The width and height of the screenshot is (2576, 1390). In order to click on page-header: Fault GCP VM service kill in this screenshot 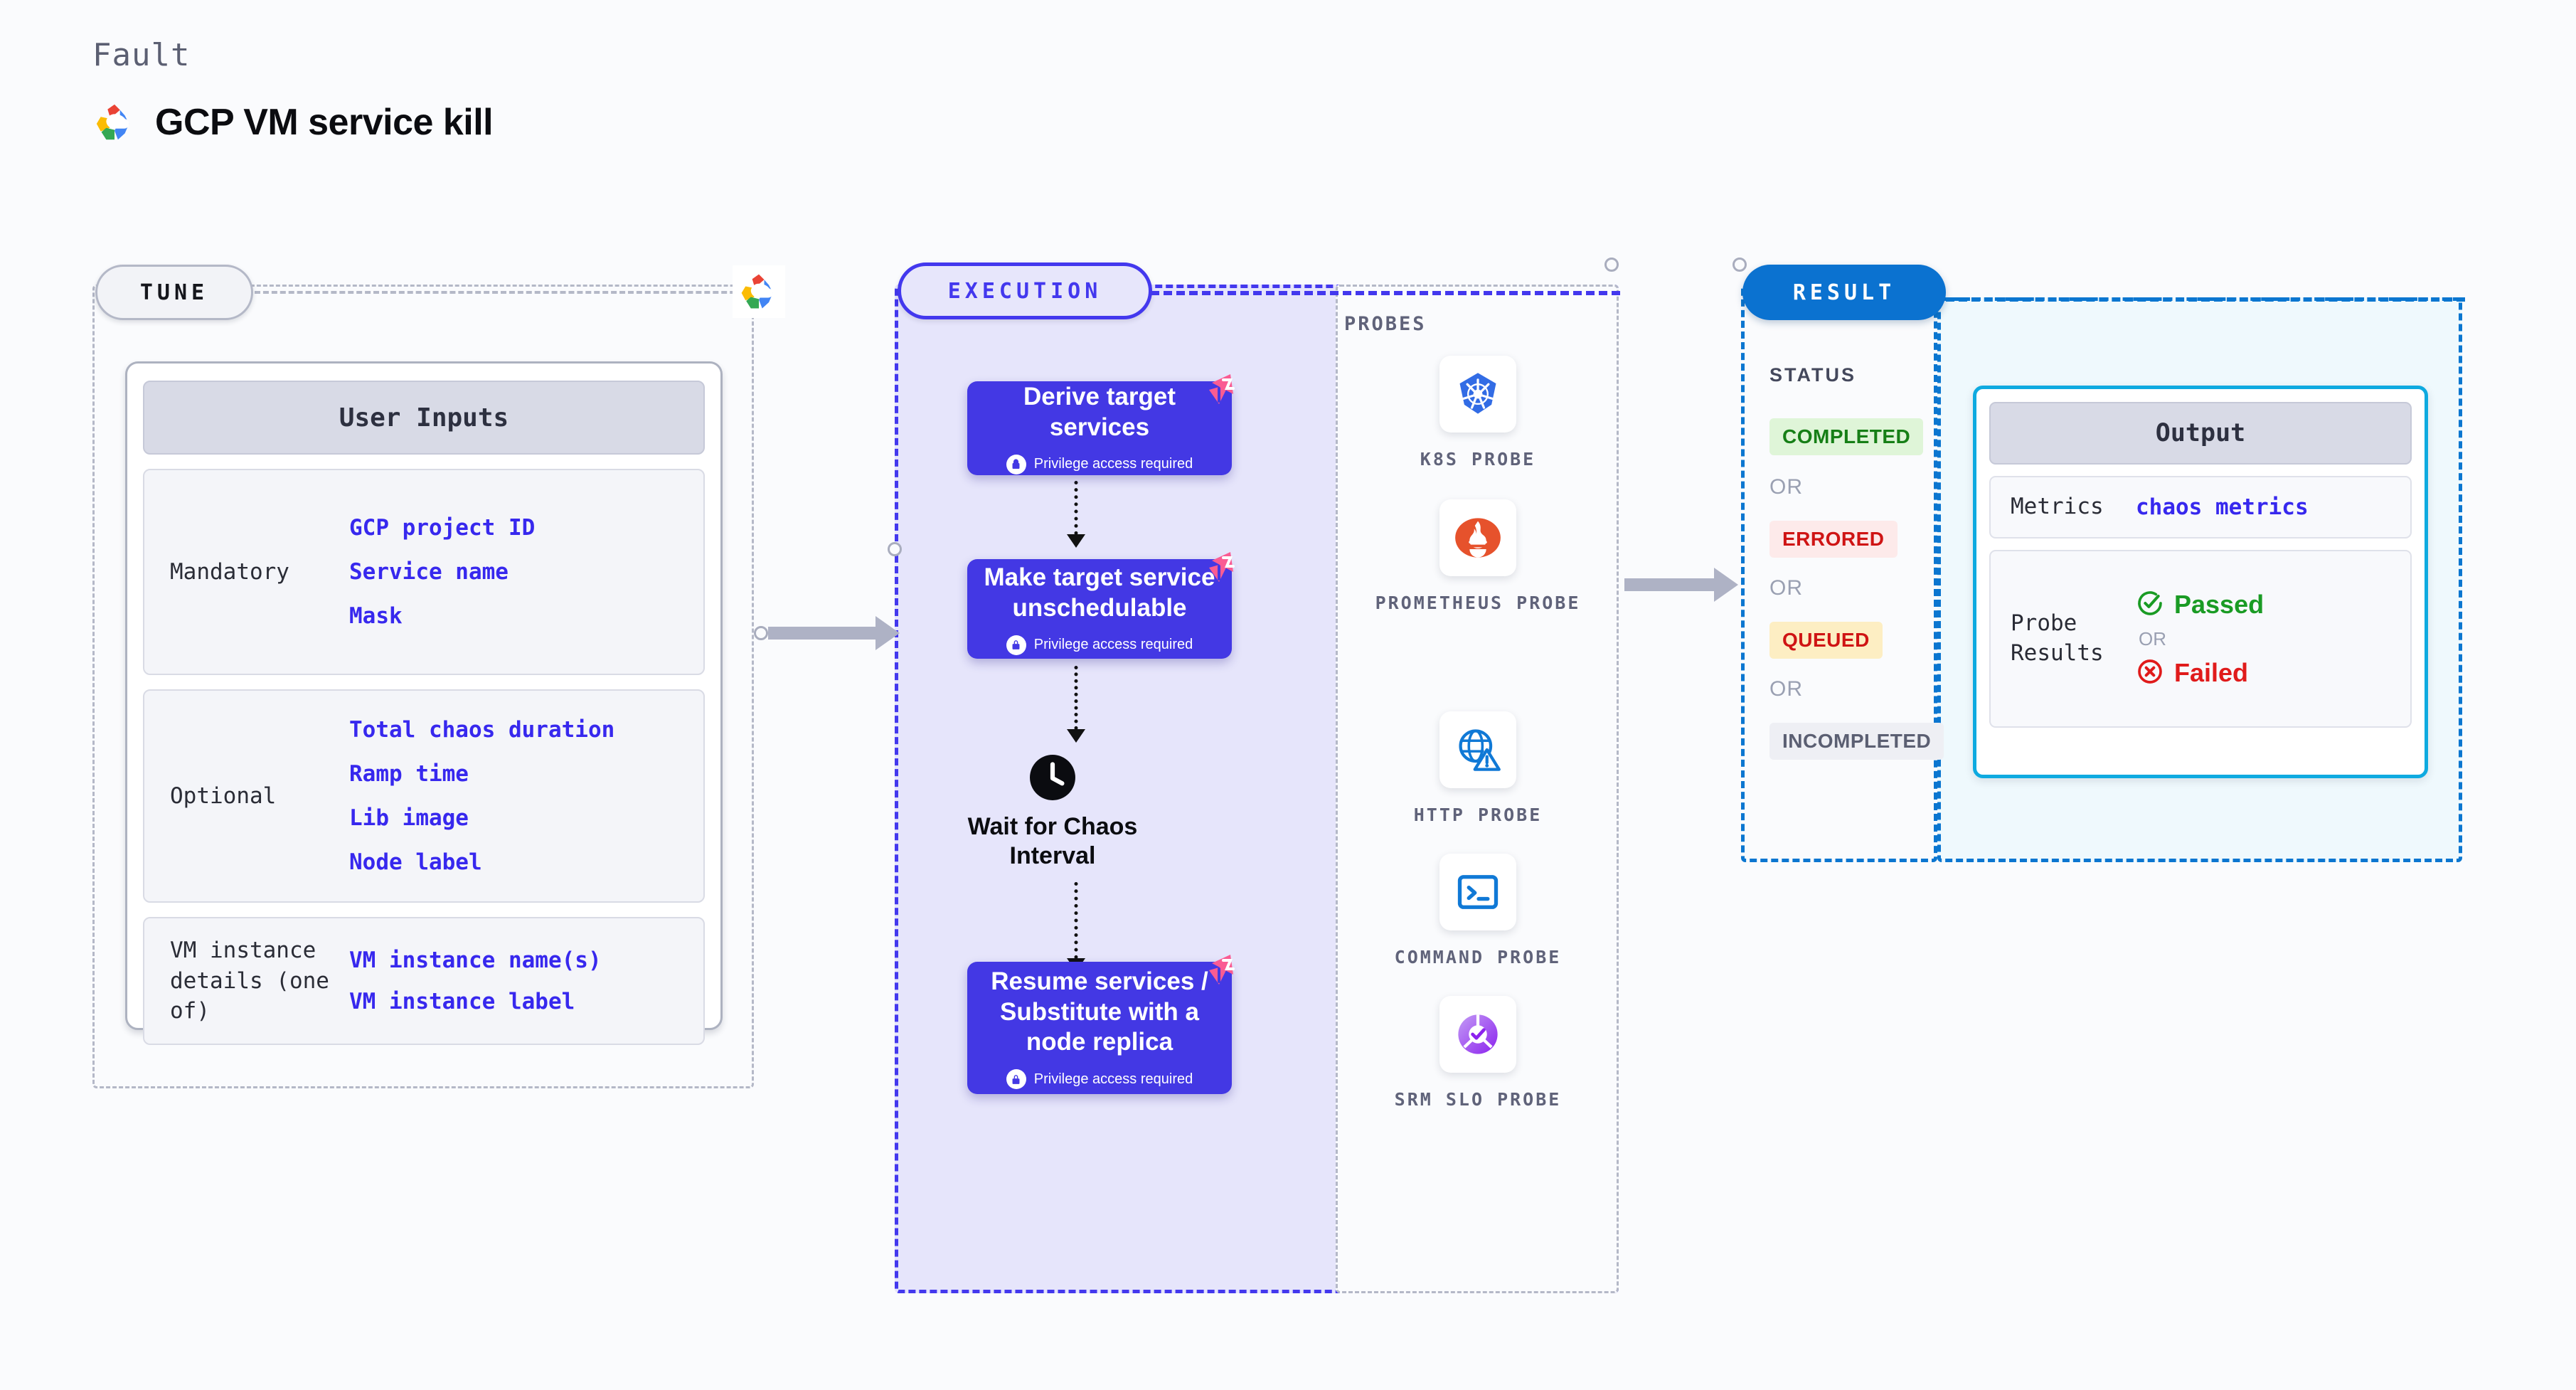, I will do `click(293, 90)`.